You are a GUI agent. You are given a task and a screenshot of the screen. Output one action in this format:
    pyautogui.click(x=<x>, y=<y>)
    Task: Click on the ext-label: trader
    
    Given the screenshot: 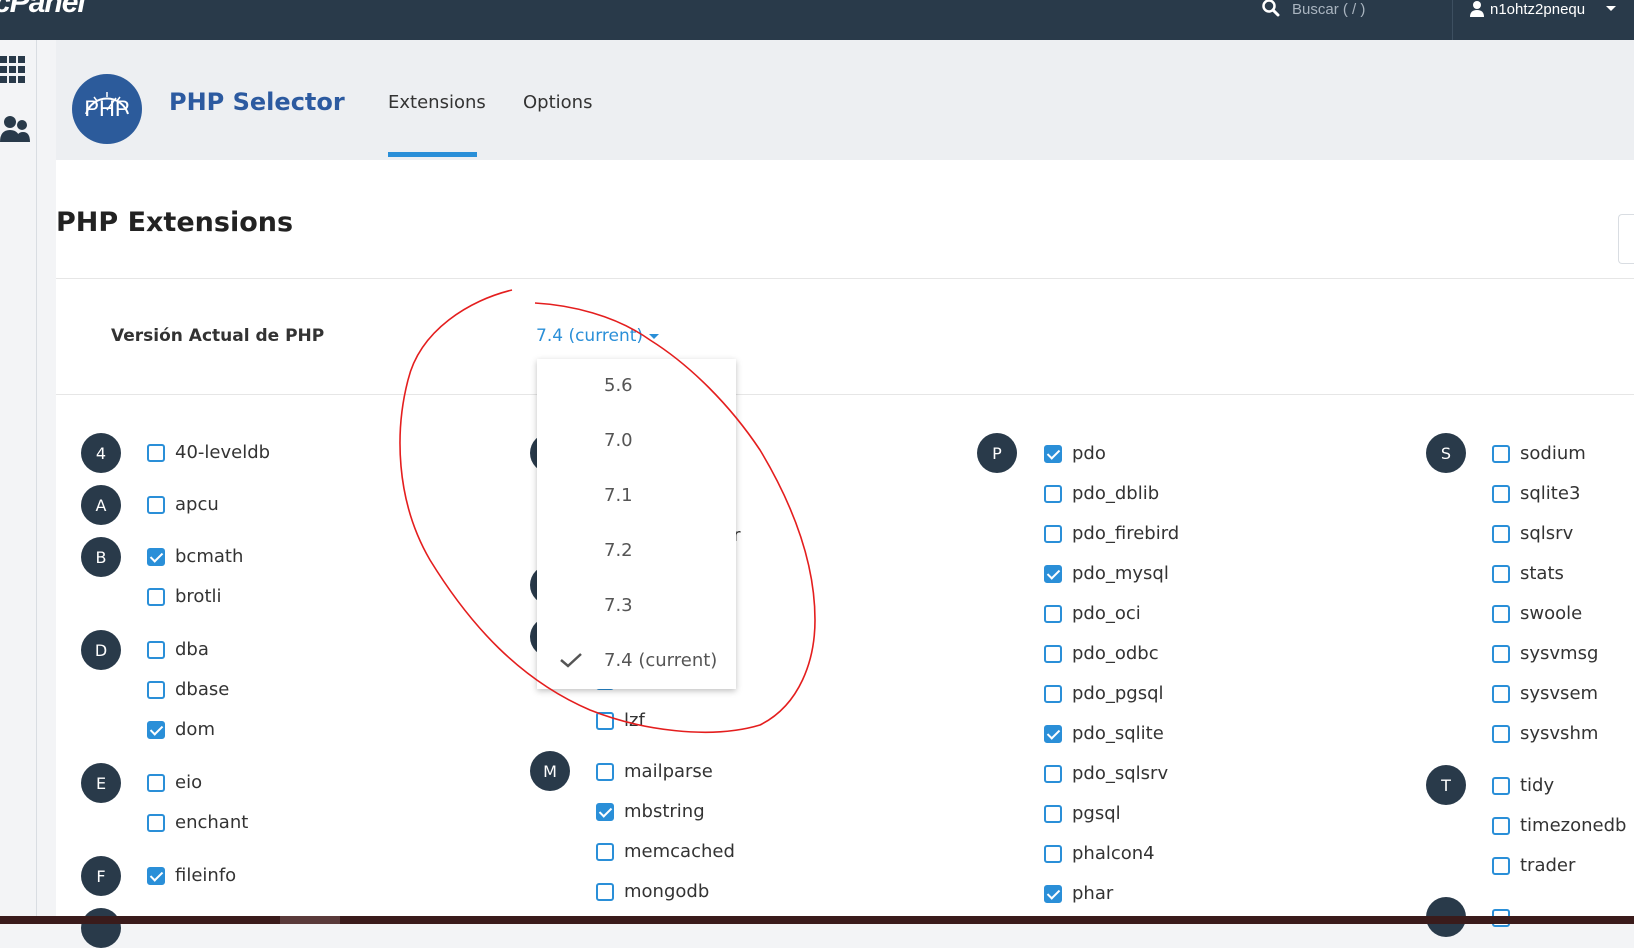 What is the action you would take?
    pyautogui.click(x=1548, y=865)
    